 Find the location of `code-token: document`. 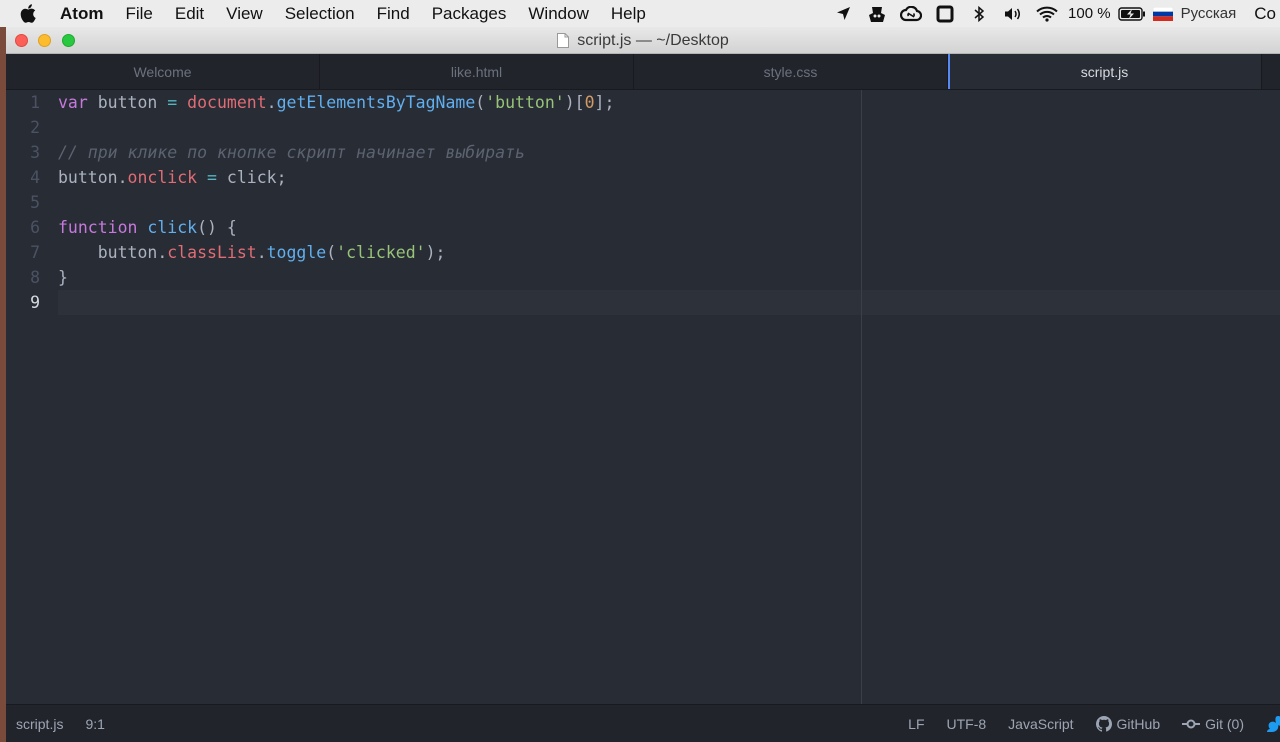

code-token: document is located at coordinates (227, 102).